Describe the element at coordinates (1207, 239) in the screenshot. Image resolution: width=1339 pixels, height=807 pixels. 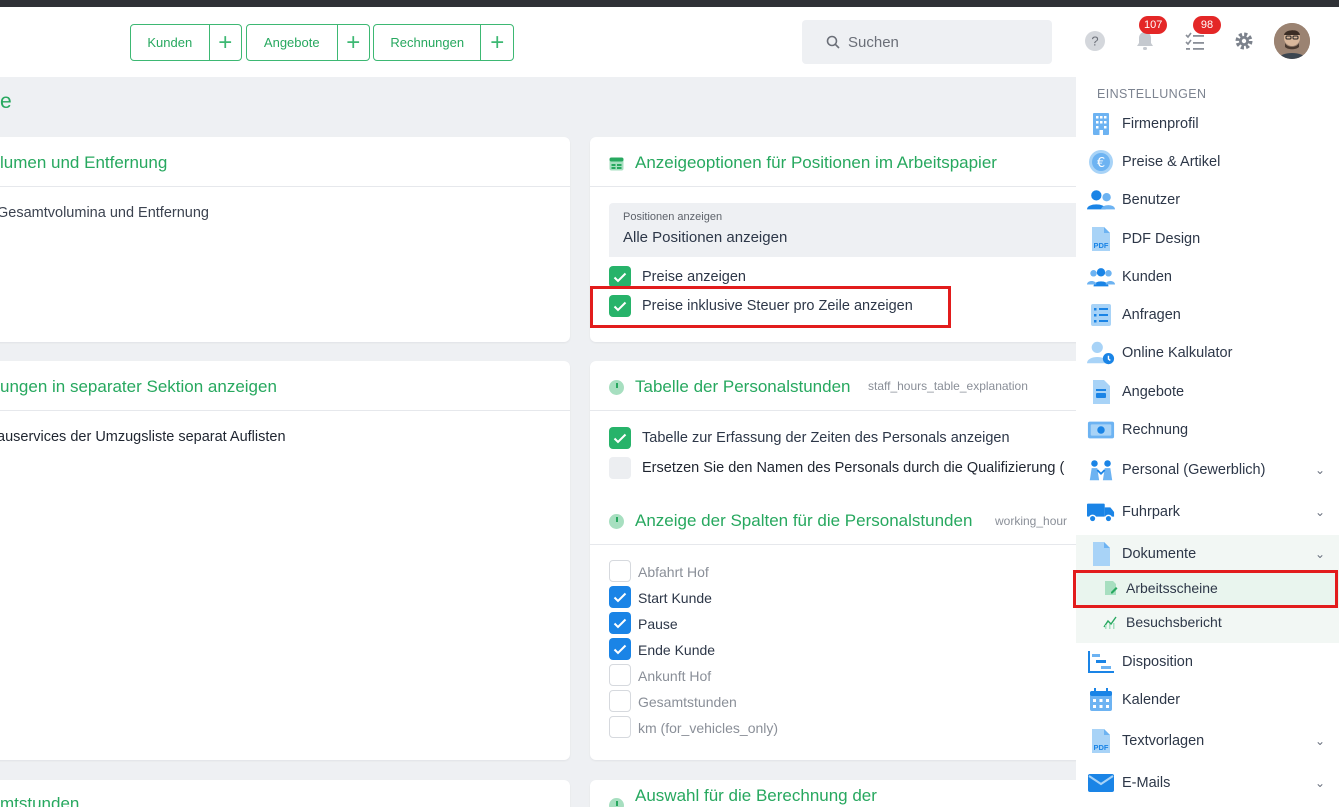
I see `sidebar-item-pdf-design: PDF PDF Design` at that location.